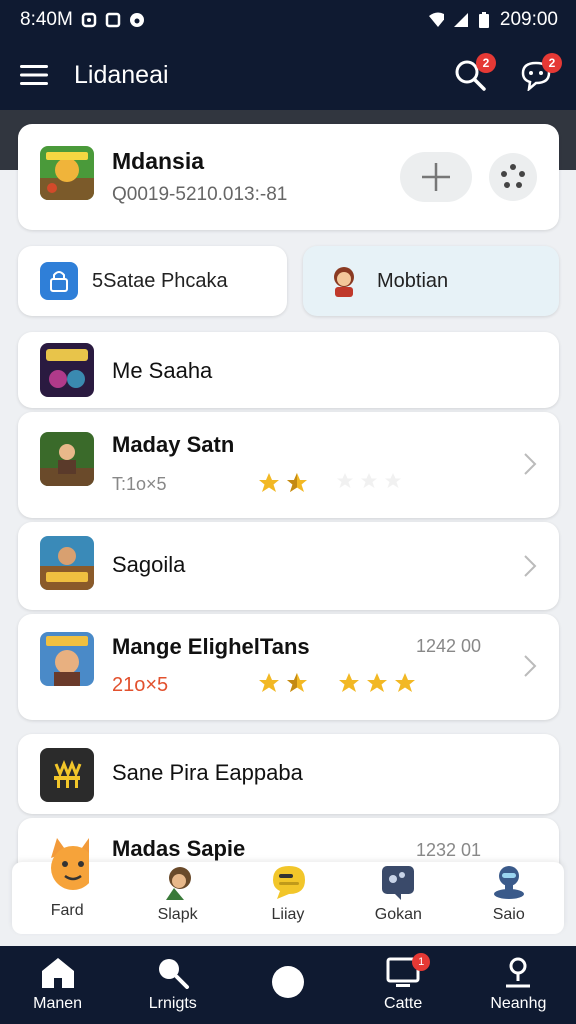 This screenshot has width=576, height=1024. I want to click on list-item: Maday Satn T:1o×5, so click(288, 465).